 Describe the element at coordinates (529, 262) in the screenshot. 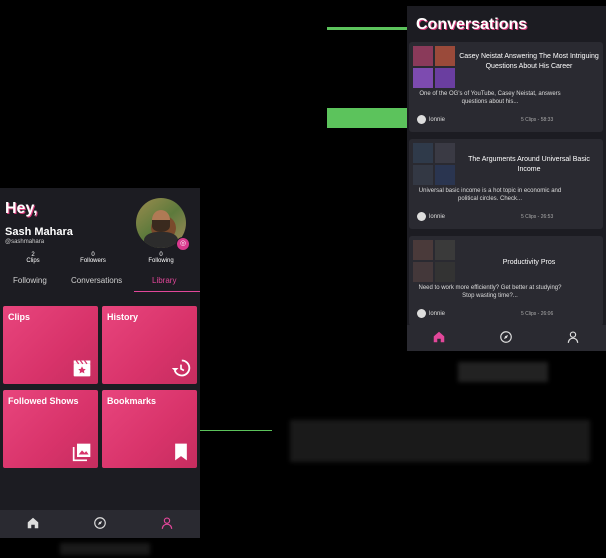

I see `card-title: Productivity Pros` at that location.